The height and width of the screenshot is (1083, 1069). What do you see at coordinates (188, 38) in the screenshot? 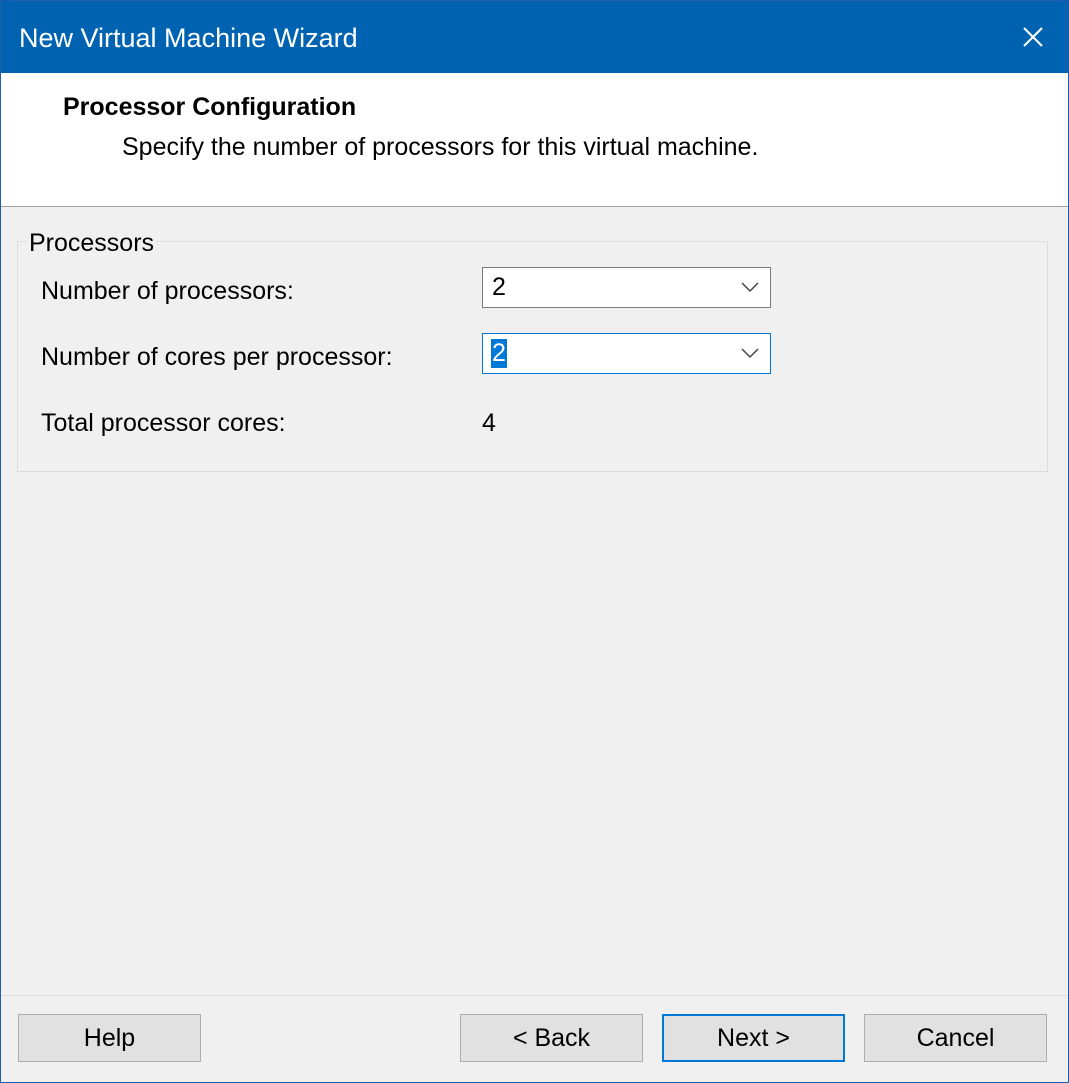
I see `window-title: New Virtual Machine Wizard` at bounding box center [188, 38].